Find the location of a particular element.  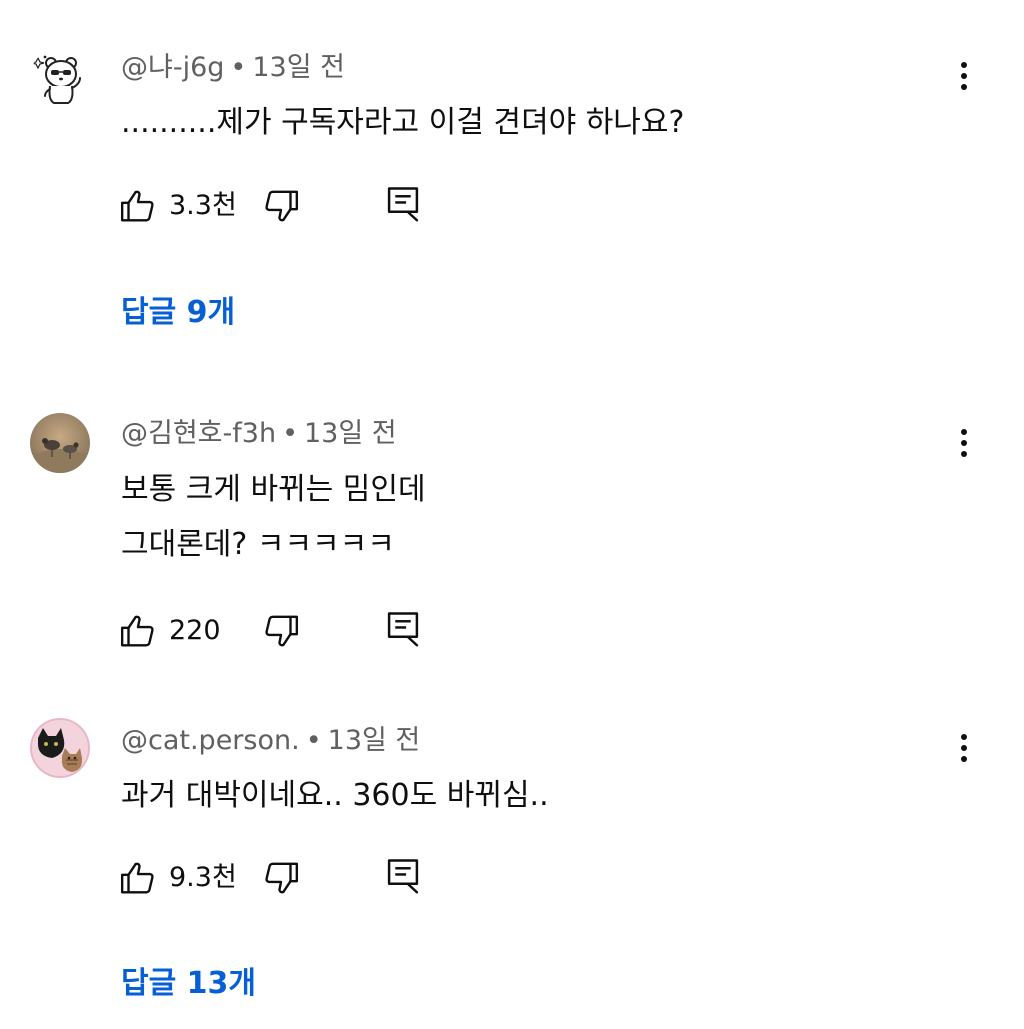

like-button: 9.3천 is located at coordinates (178, 878).